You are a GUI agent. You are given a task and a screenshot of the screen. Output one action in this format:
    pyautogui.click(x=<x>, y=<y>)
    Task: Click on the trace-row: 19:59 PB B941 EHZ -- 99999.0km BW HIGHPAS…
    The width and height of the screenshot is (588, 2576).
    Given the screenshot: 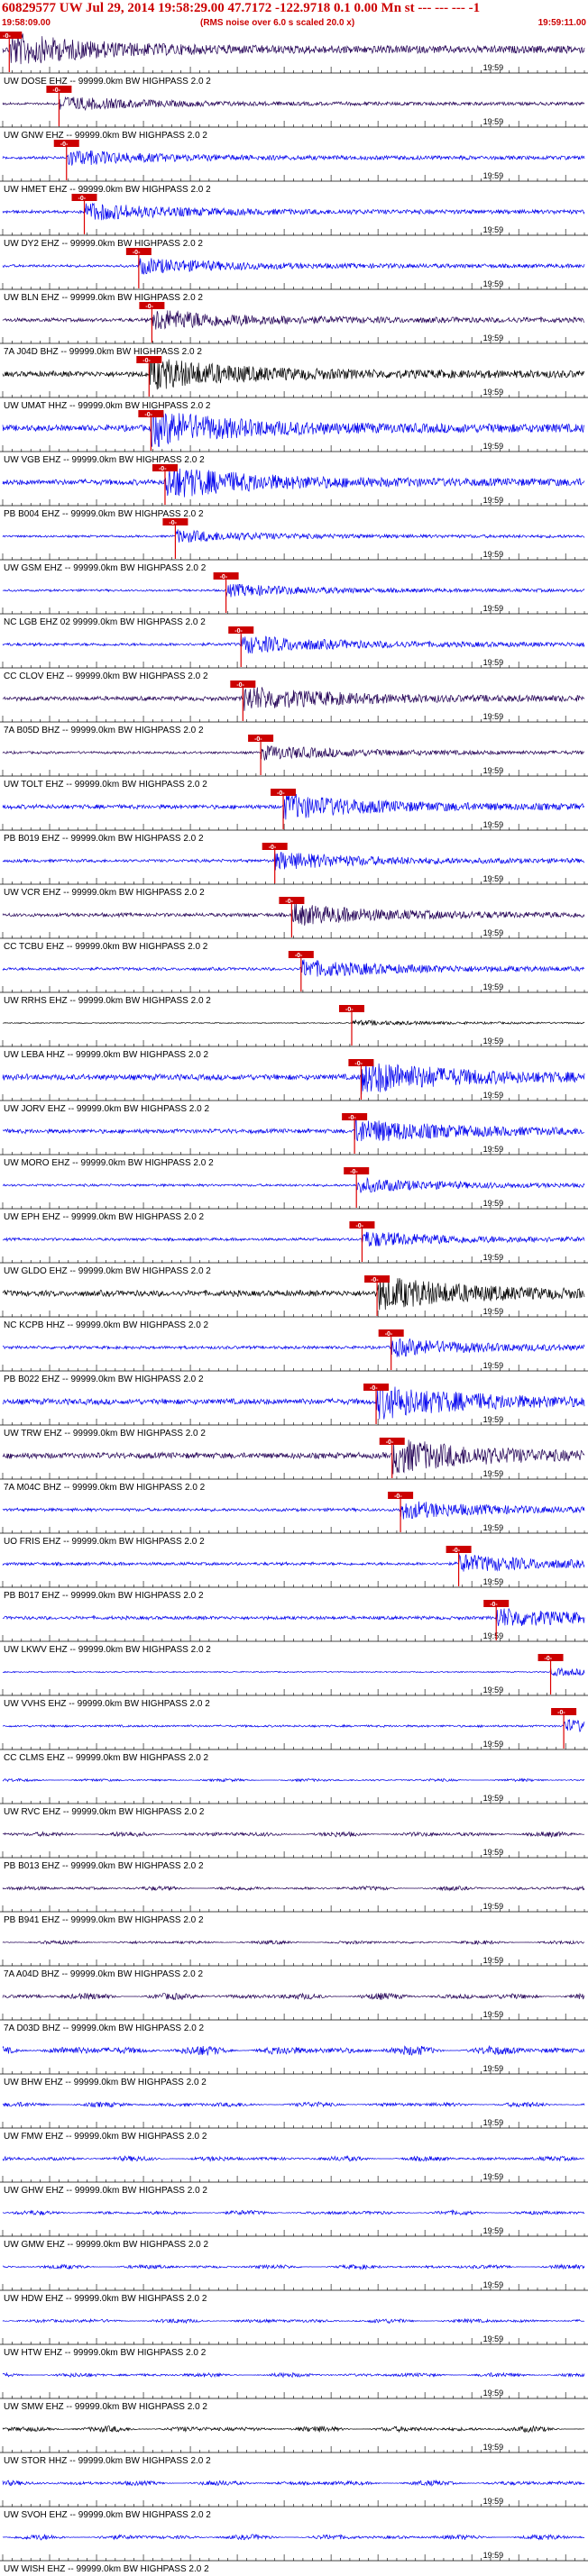 What is the action you would take?
    pyautogui.click(x=294, y=1905)
    